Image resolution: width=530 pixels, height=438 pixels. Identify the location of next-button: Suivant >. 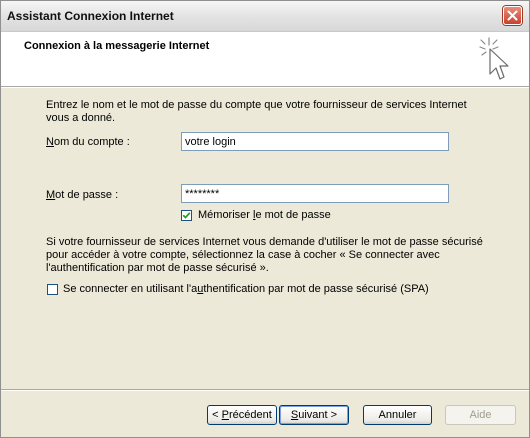
(314, 415).